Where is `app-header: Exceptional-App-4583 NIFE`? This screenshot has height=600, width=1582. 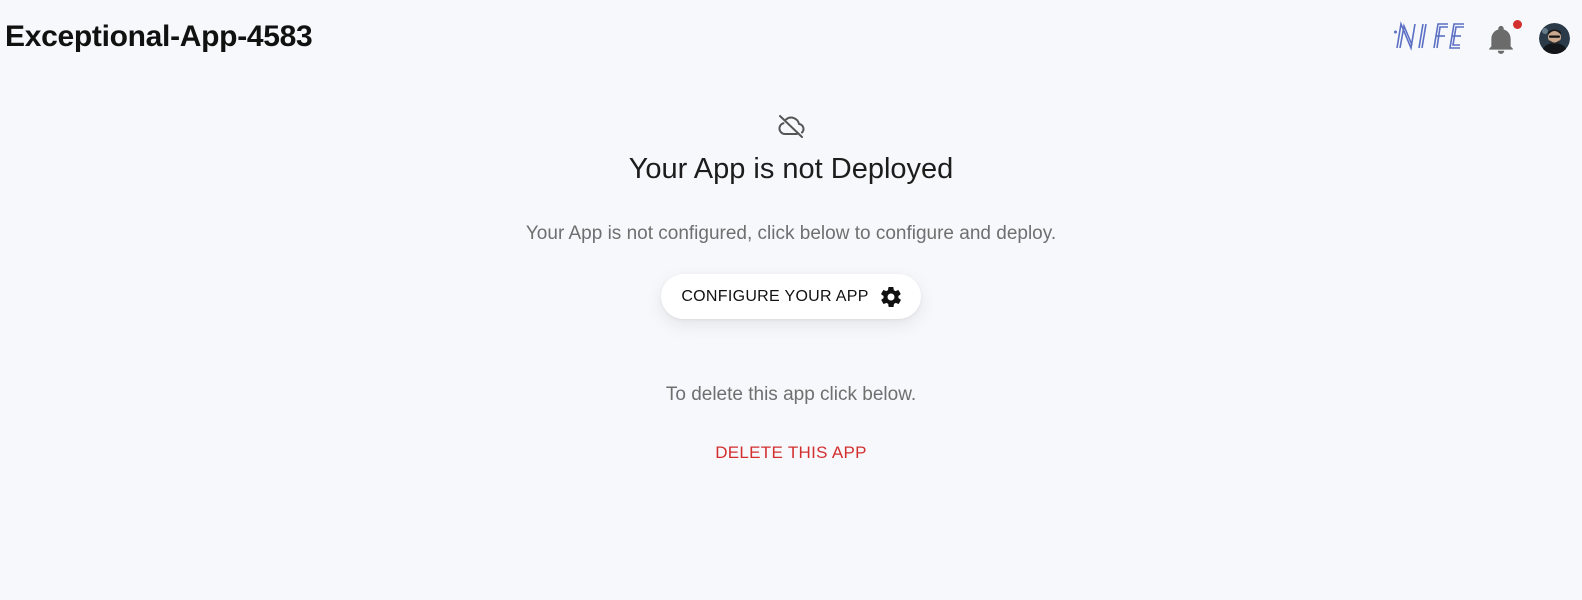
app-header: Exceptional-App-4583 NIFE is located at coordinates (791, 40).